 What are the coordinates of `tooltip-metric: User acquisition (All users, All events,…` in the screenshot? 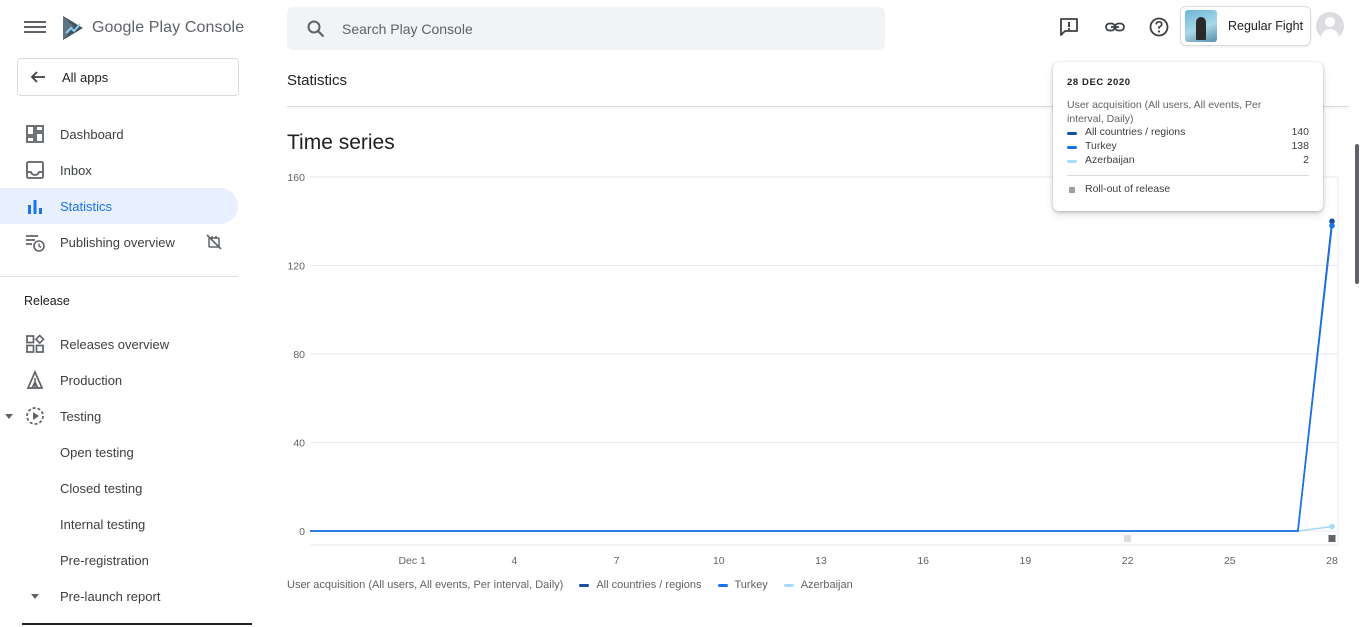 It's located at (1164, 112).